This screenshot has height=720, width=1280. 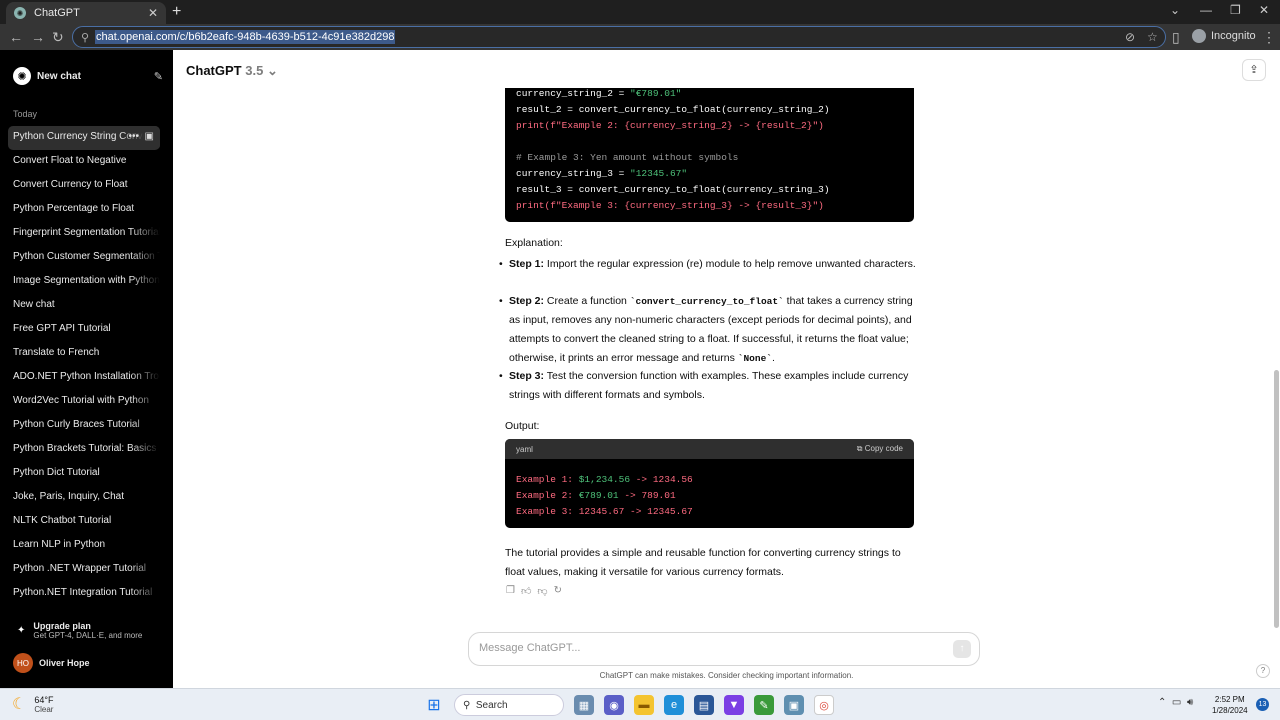 What do you see at coordinates (1176, 37) in the screenshot?
I see `side-panel-icon: ▯` at bounding box center [1176, 37].